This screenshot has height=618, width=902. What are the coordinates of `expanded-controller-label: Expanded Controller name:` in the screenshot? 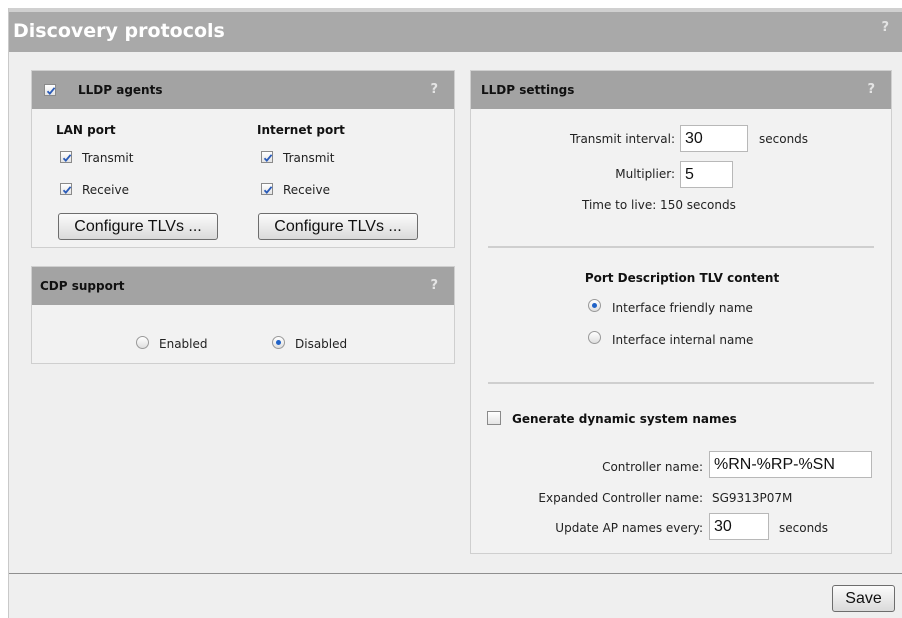 It's located at (620, 498).